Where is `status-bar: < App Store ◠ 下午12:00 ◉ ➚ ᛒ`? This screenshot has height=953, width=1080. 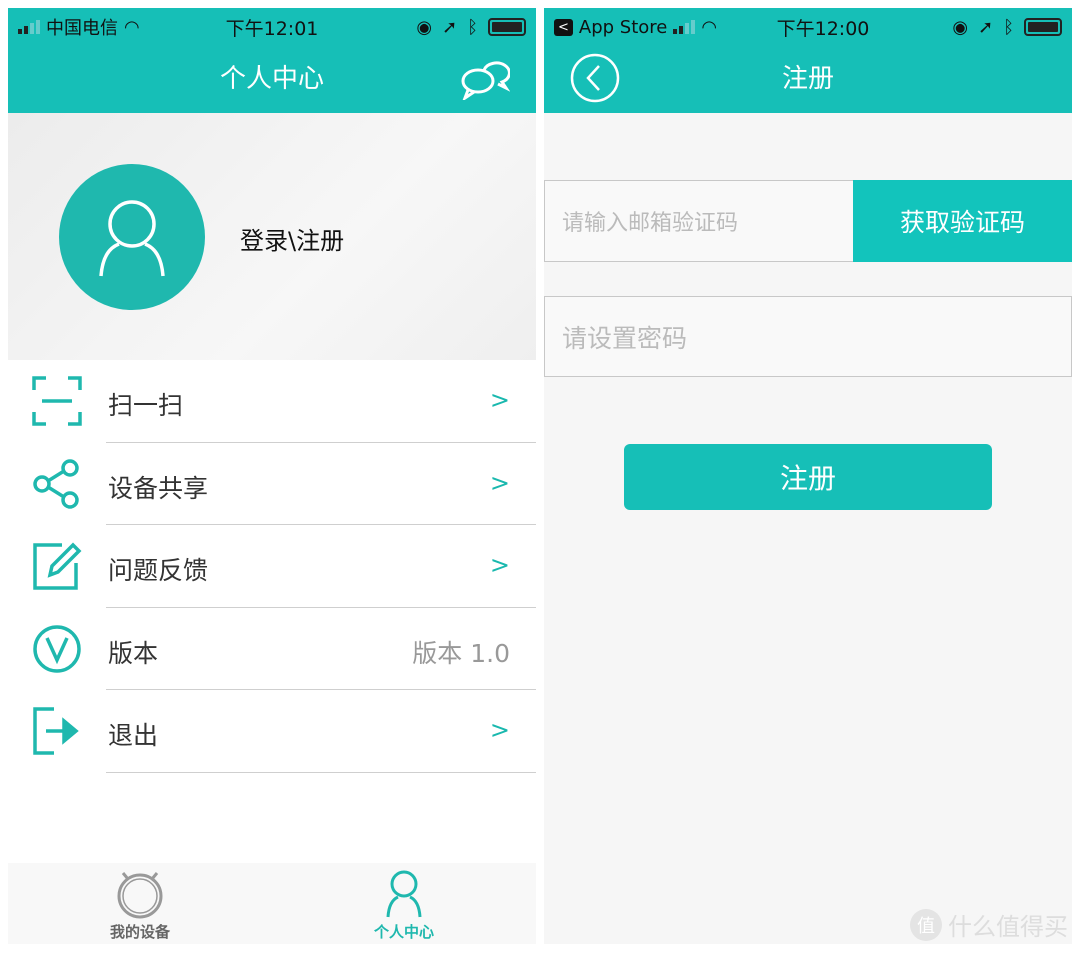
status-bar: < App Store ◠ 下午12:00 ◉ ➚ ᛒ is located at coordinates (808, 27).